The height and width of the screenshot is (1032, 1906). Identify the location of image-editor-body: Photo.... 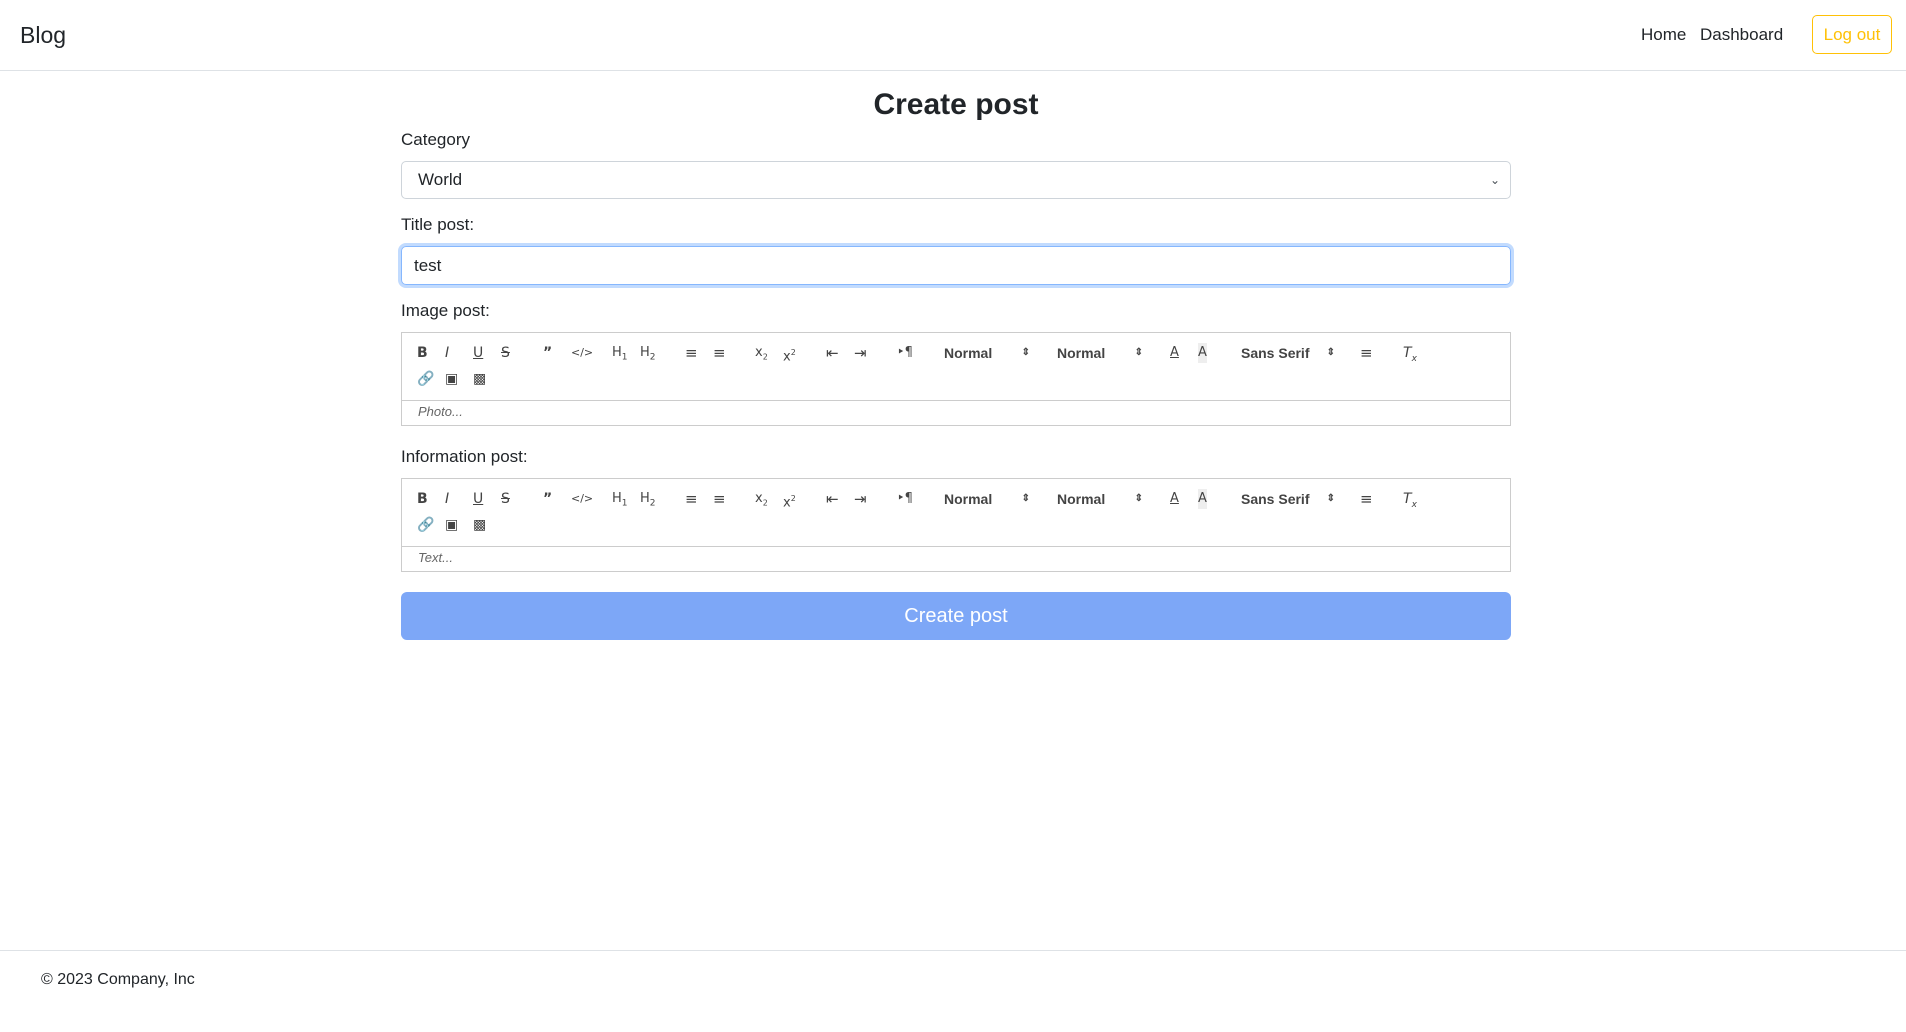
(956, 413).